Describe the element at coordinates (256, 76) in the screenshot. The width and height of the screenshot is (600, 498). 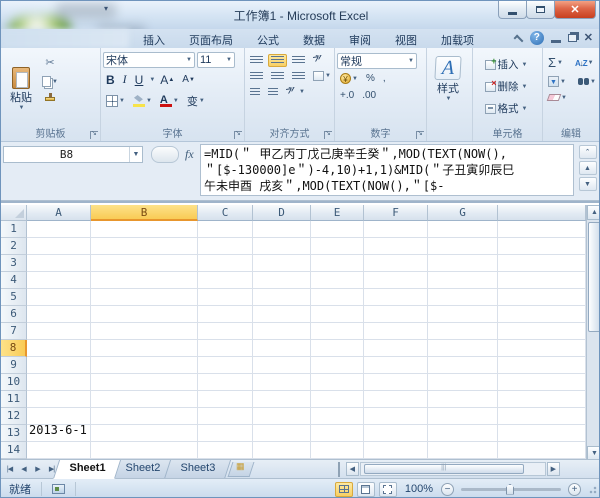
I see `align-left-button` at that location.